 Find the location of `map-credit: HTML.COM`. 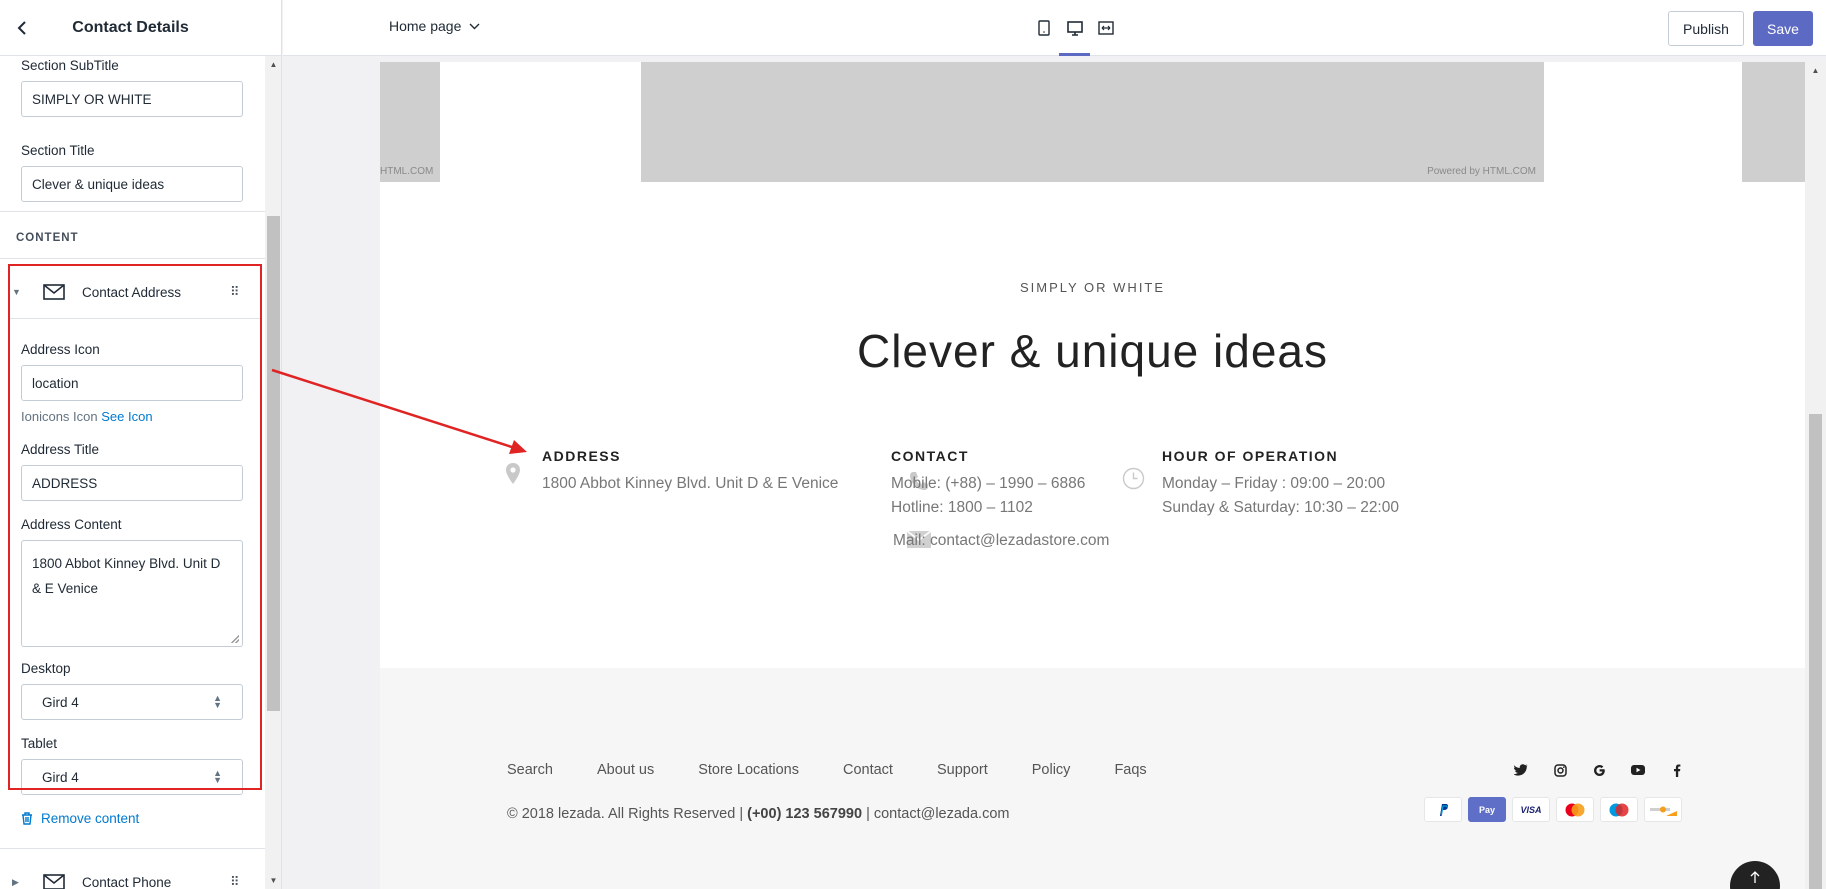

map-credit: HTML.COM is located at coordinates (407, 171).